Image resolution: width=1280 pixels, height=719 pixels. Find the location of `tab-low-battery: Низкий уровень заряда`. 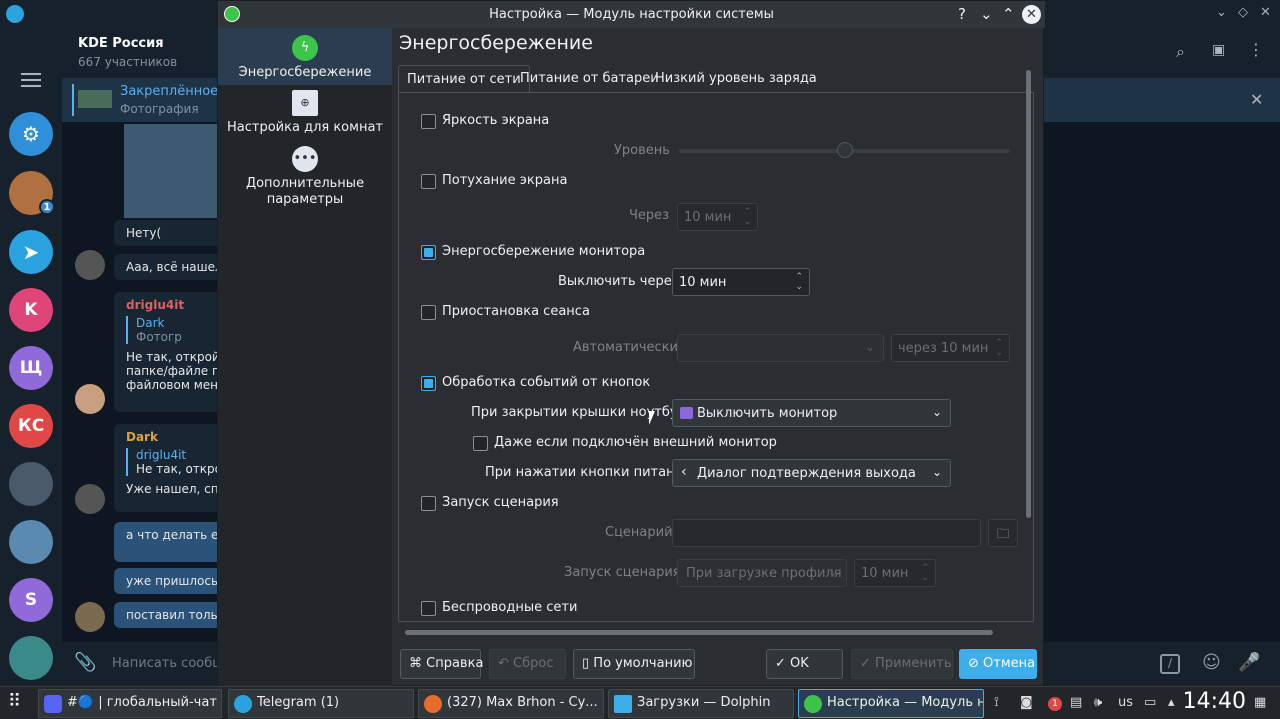

tab-low-battery: Низкий уровень заряда is located at coordinates (736, 79).